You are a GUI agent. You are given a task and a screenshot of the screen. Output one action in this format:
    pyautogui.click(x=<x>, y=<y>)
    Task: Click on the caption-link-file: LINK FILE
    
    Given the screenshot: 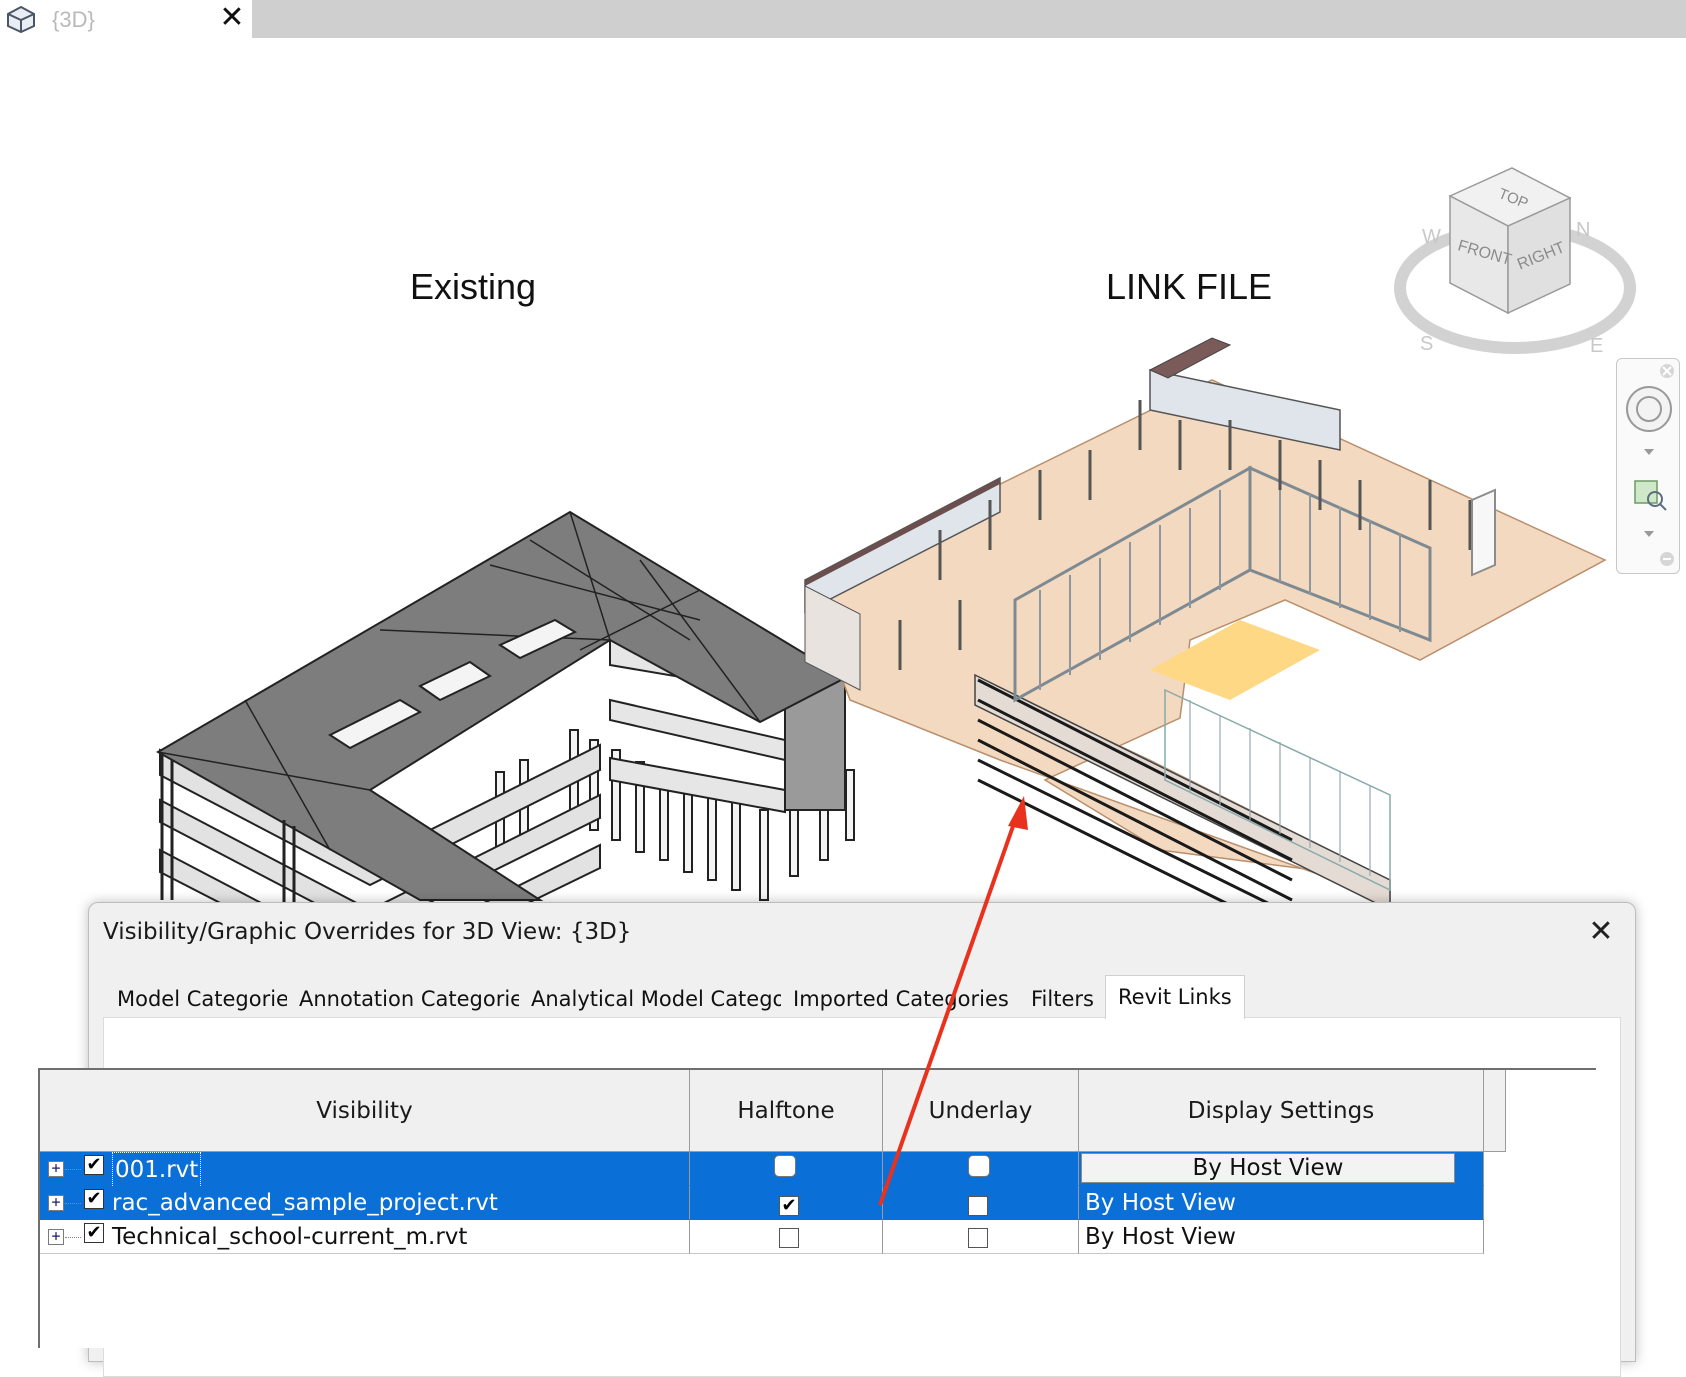 What is the action you would take?
    pyautogui.click(x=1189, y=286)
    